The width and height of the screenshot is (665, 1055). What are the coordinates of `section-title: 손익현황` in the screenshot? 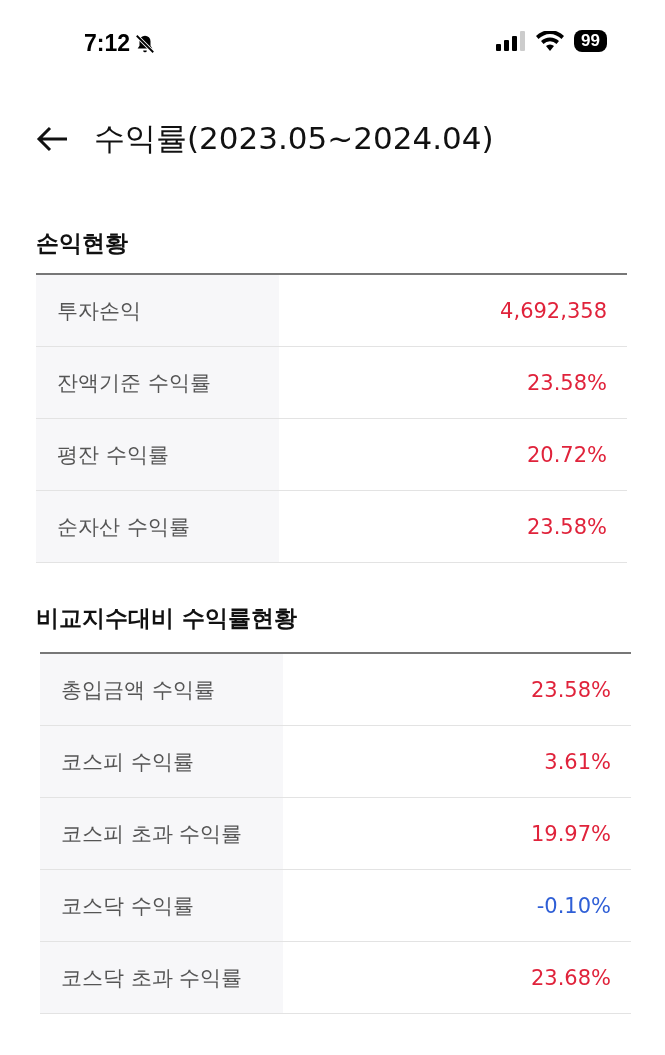 It's located at (82, 243).